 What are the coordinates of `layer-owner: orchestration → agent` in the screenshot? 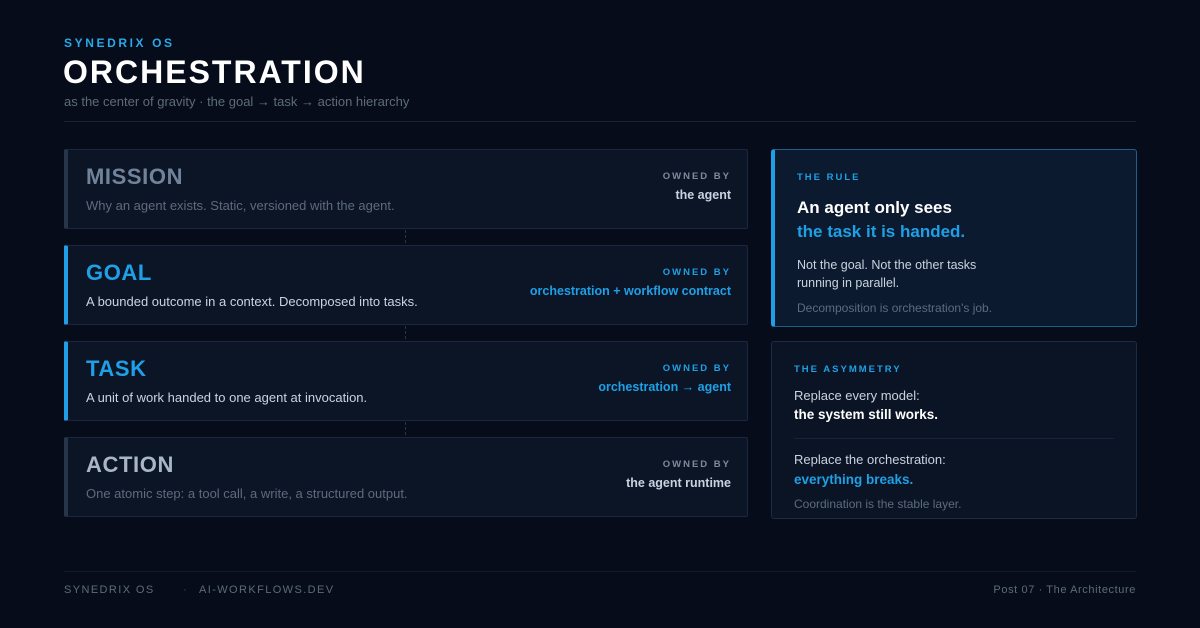 It's located at (664, 387).